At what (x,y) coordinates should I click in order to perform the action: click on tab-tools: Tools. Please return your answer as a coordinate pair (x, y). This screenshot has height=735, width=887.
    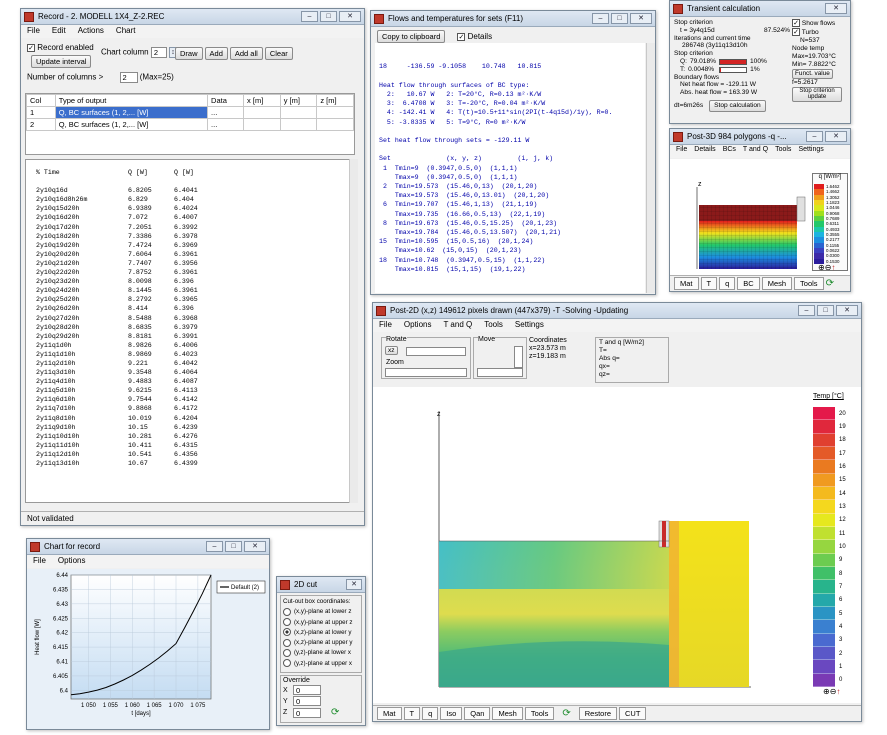
    Looking at the image, I should click on (809, 283).